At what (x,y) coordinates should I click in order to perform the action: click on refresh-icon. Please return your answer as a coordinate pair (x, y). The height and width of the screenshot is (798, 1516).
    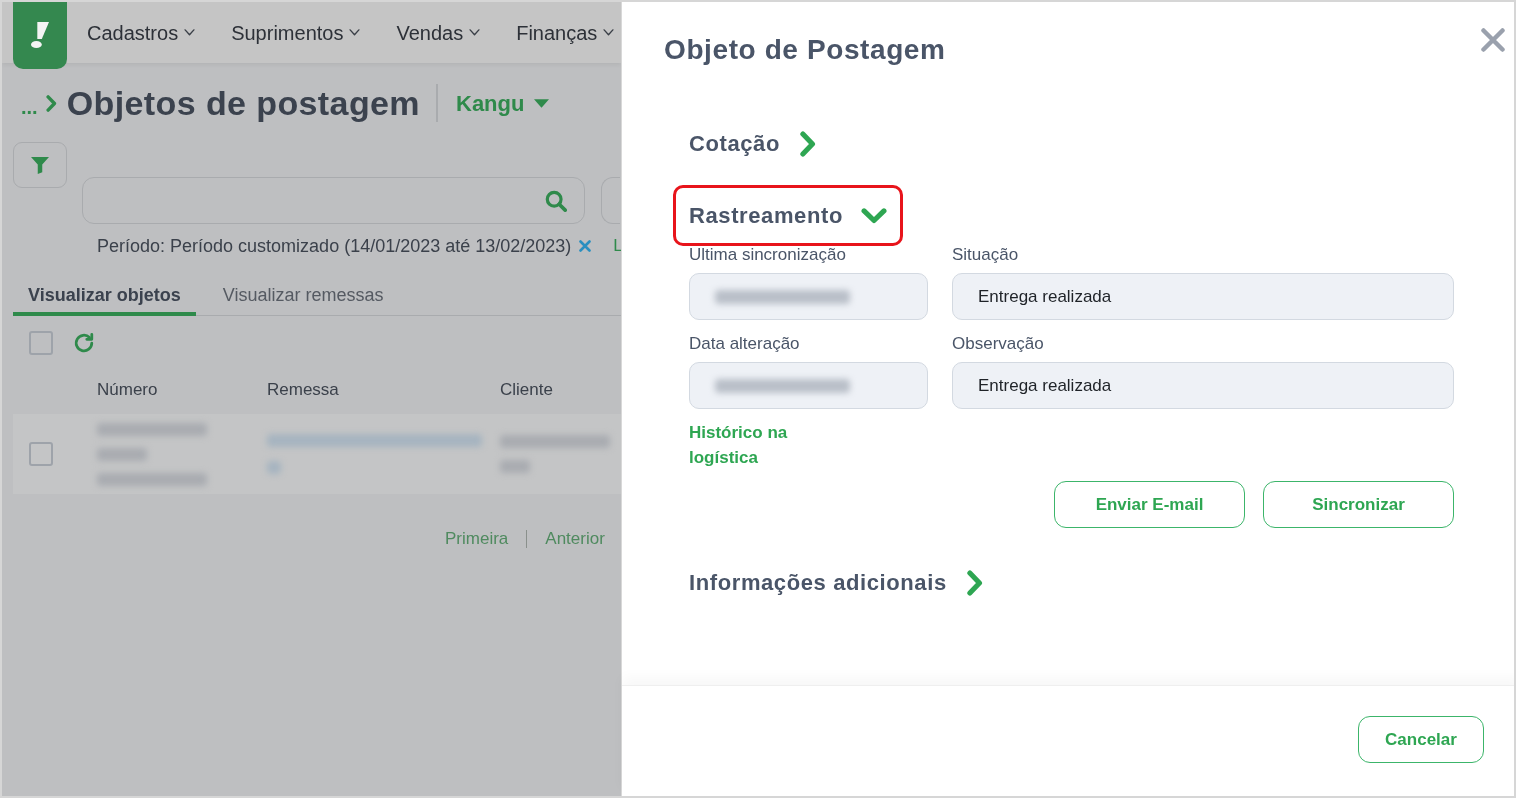
    Looking at the image, I should click on (84, 343).